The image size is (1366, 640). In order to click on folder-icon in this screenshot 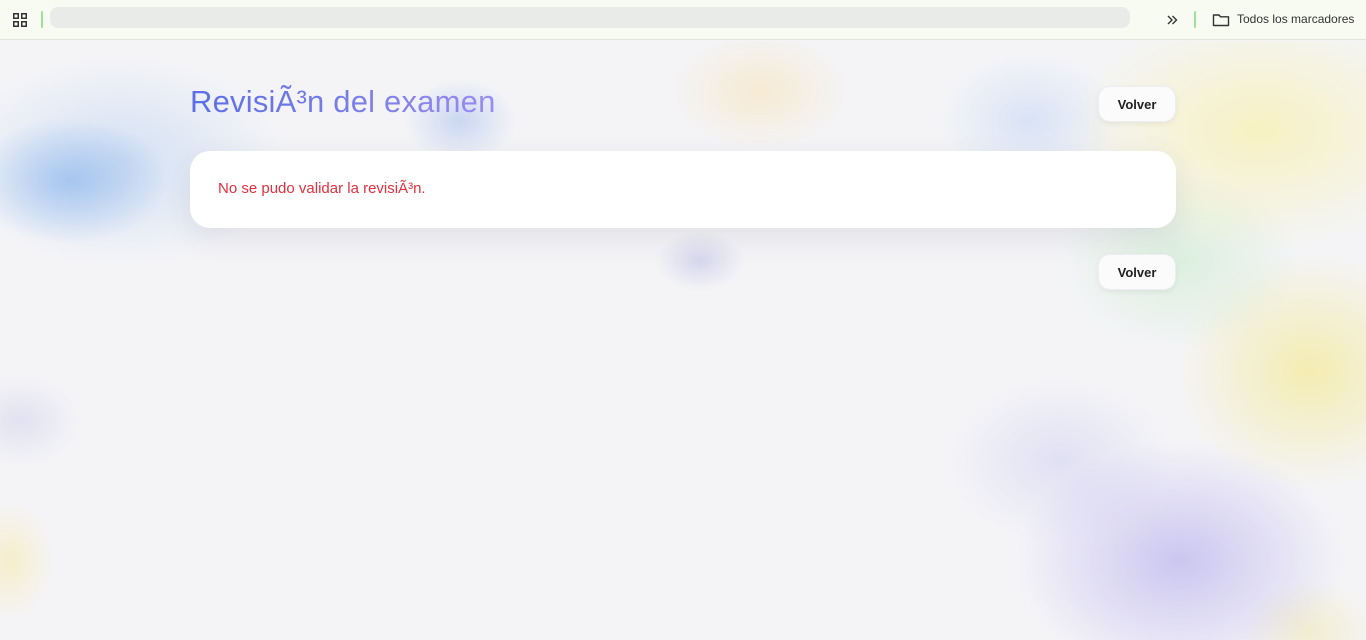, I will do `click(1221, 20)`.